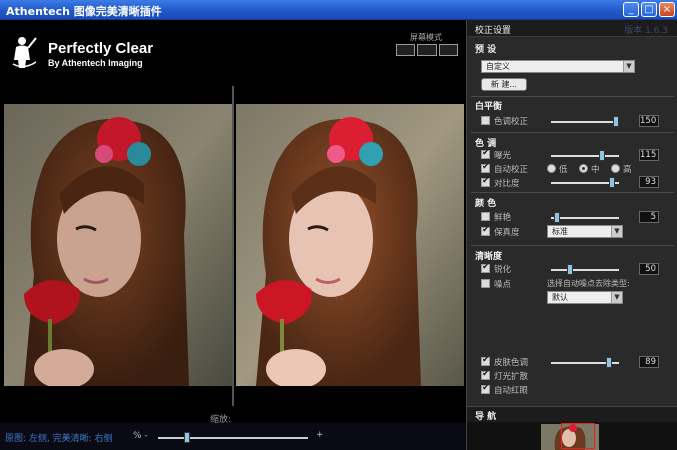 This screenshot has width=677, height=450. What do you see at coordinates (572, 28) in the screenshot?
I see `panel-header: 校正设置 版本 1.6.3` at bounding box center [572, 28].